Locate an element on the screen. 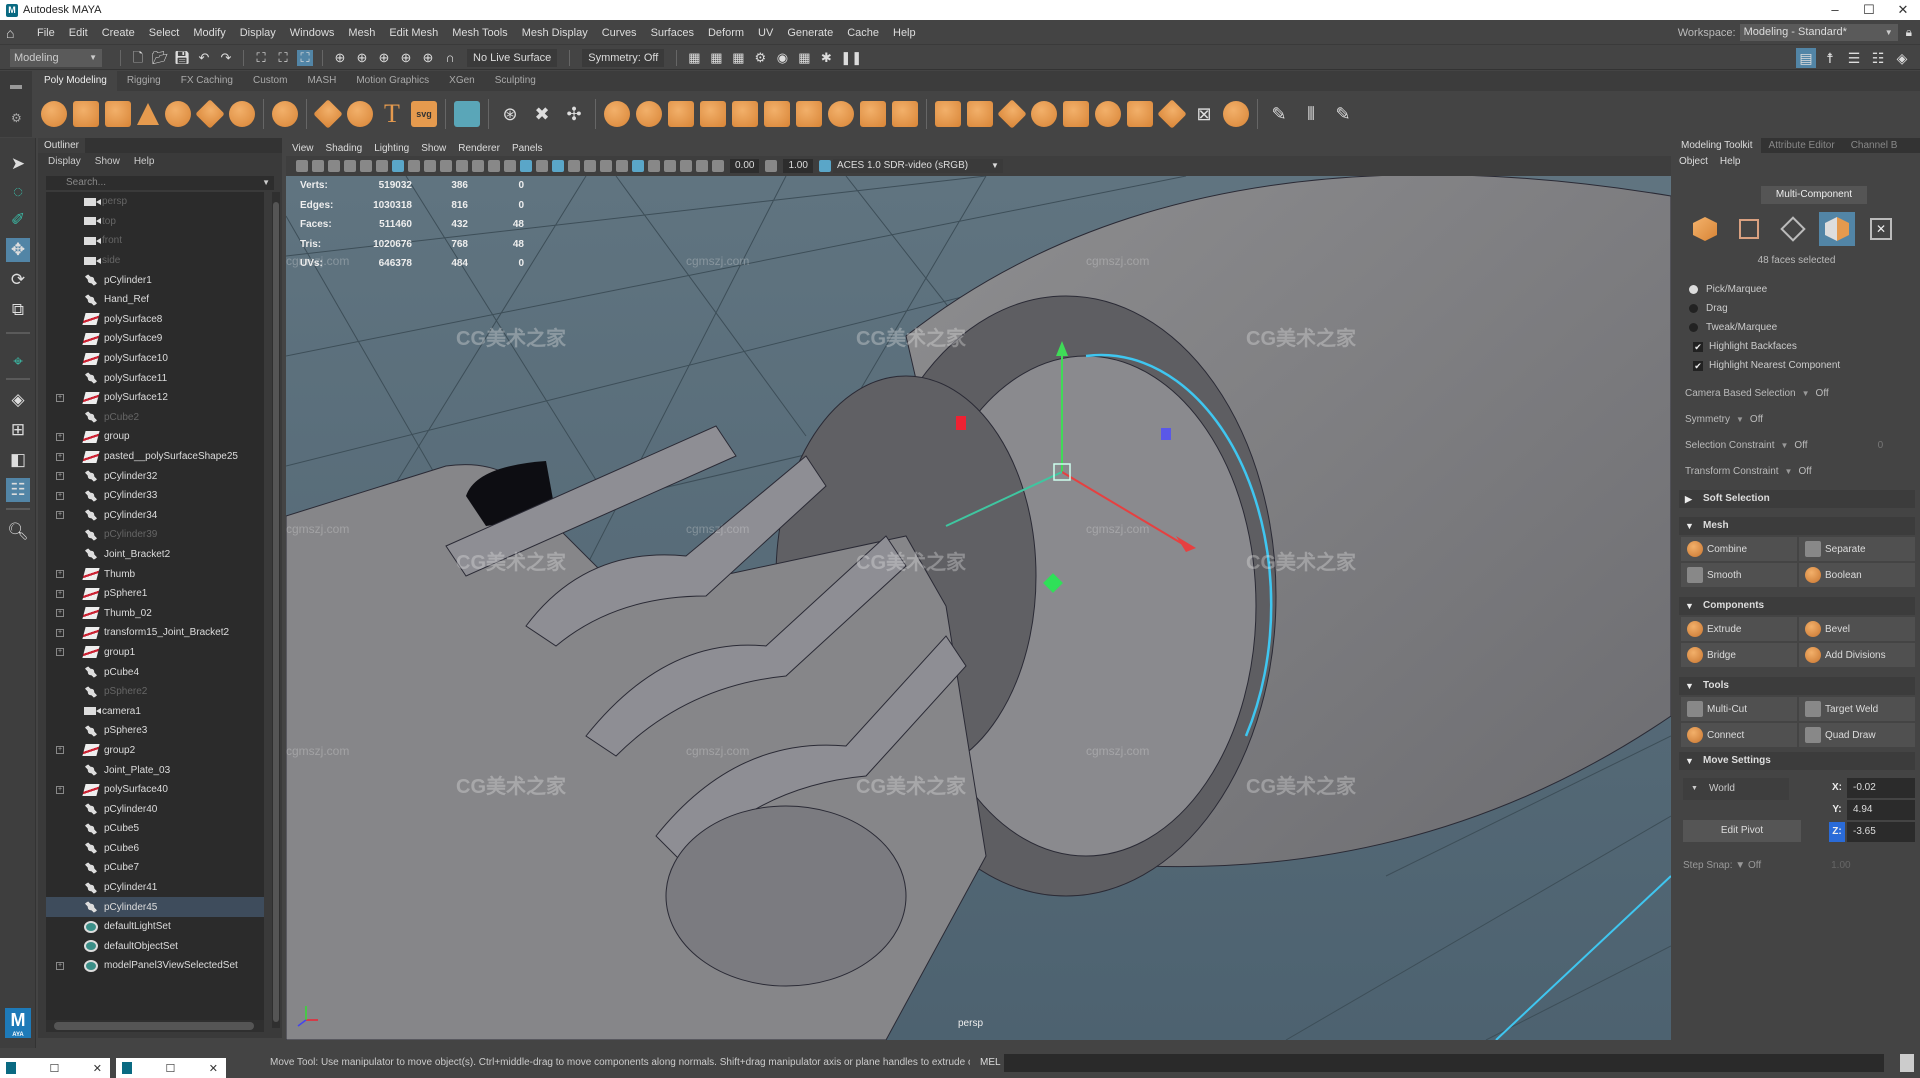  four-view-layout-icon: ⊞ is located at coordinates (18, 430).